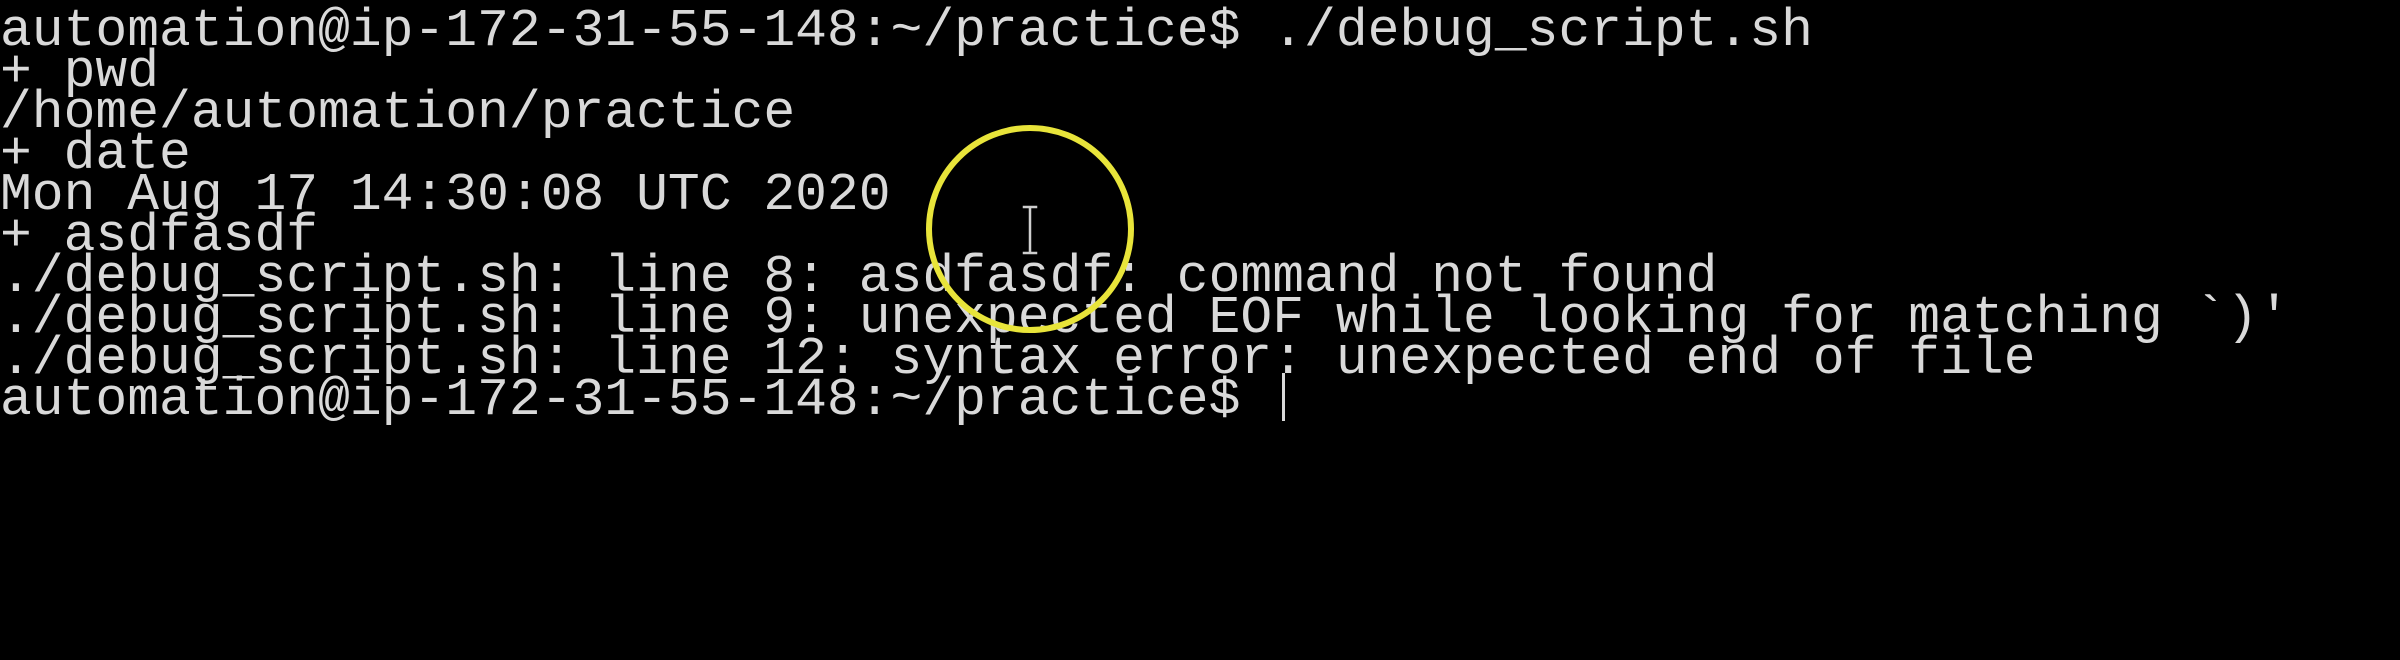 Image resolution: width=2400 pixels, height=660 pixels. I want to click on text-caret, so click(1284, 397).